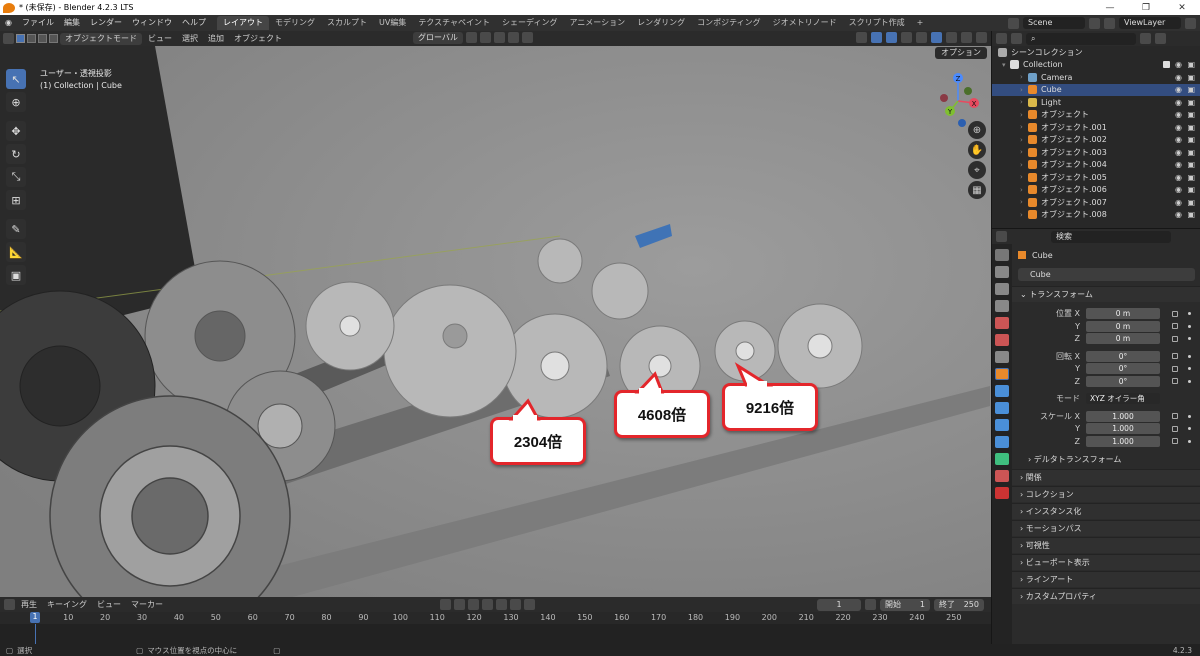 The image size is (1200, 656). I want to click on property-panel-header: › コレクション, so click(1106, 494).